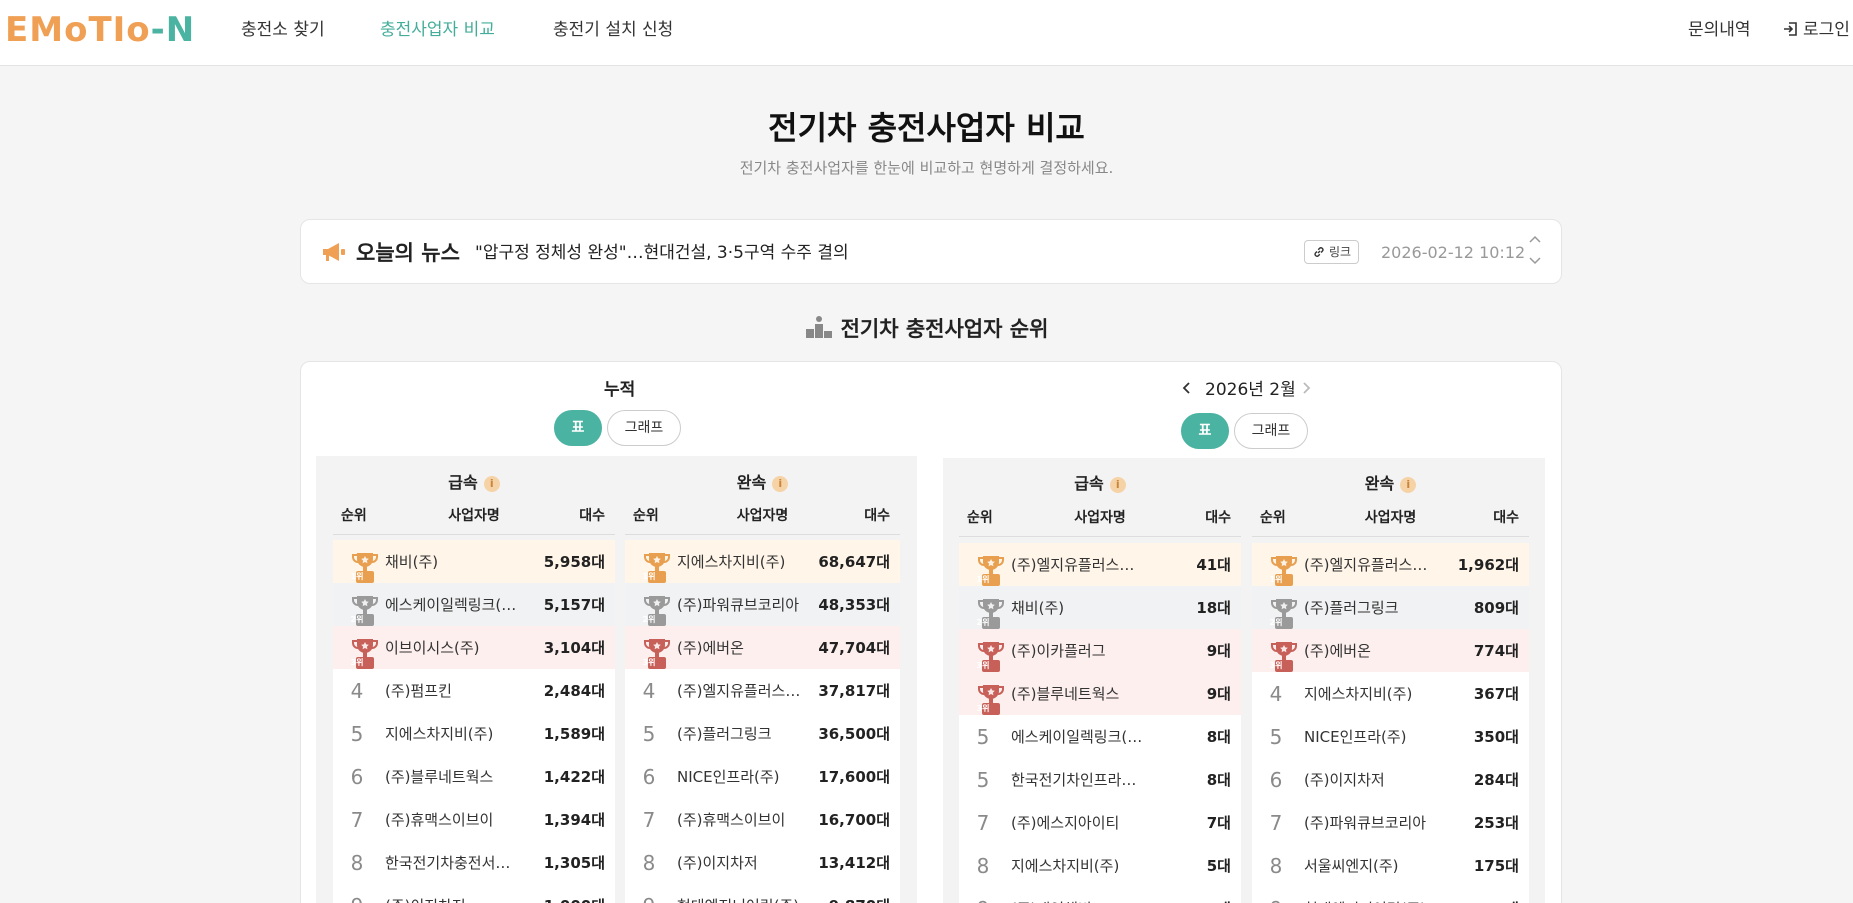 The width and height of the screenshot is (1853, 903). I want to click on table-row: 8 지에스차지비(주) 5대, so click(1100, 865).